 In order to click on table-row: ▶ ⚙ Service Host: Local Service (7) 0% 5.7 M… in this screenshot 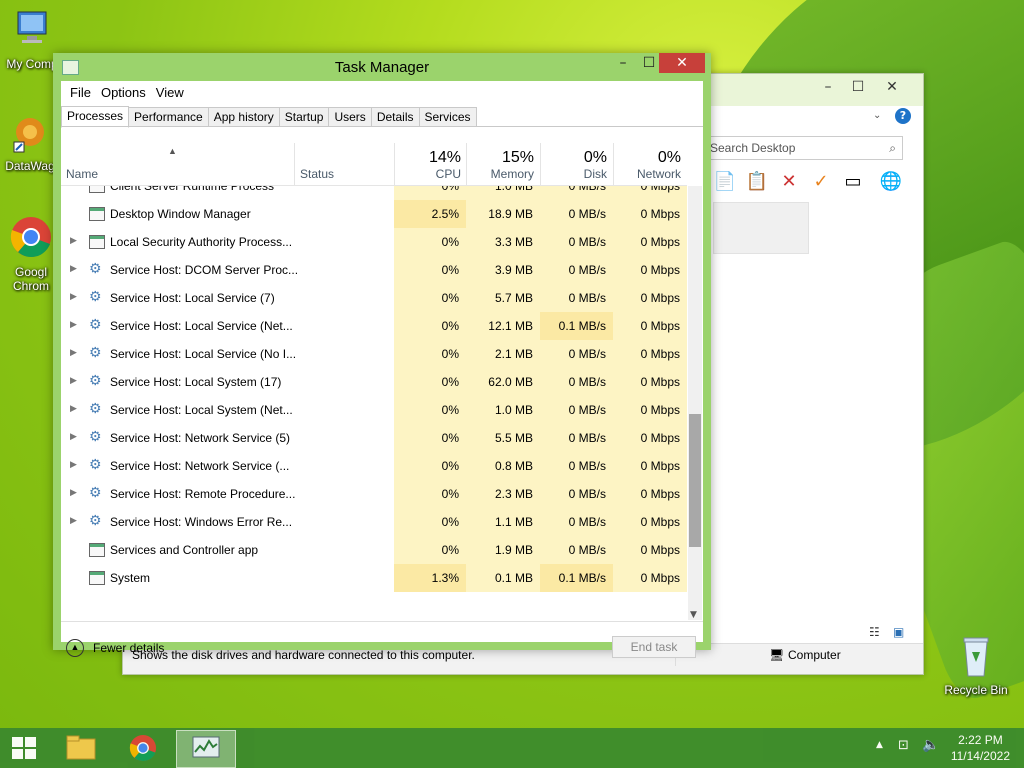, I will do `click(374, 298)`.